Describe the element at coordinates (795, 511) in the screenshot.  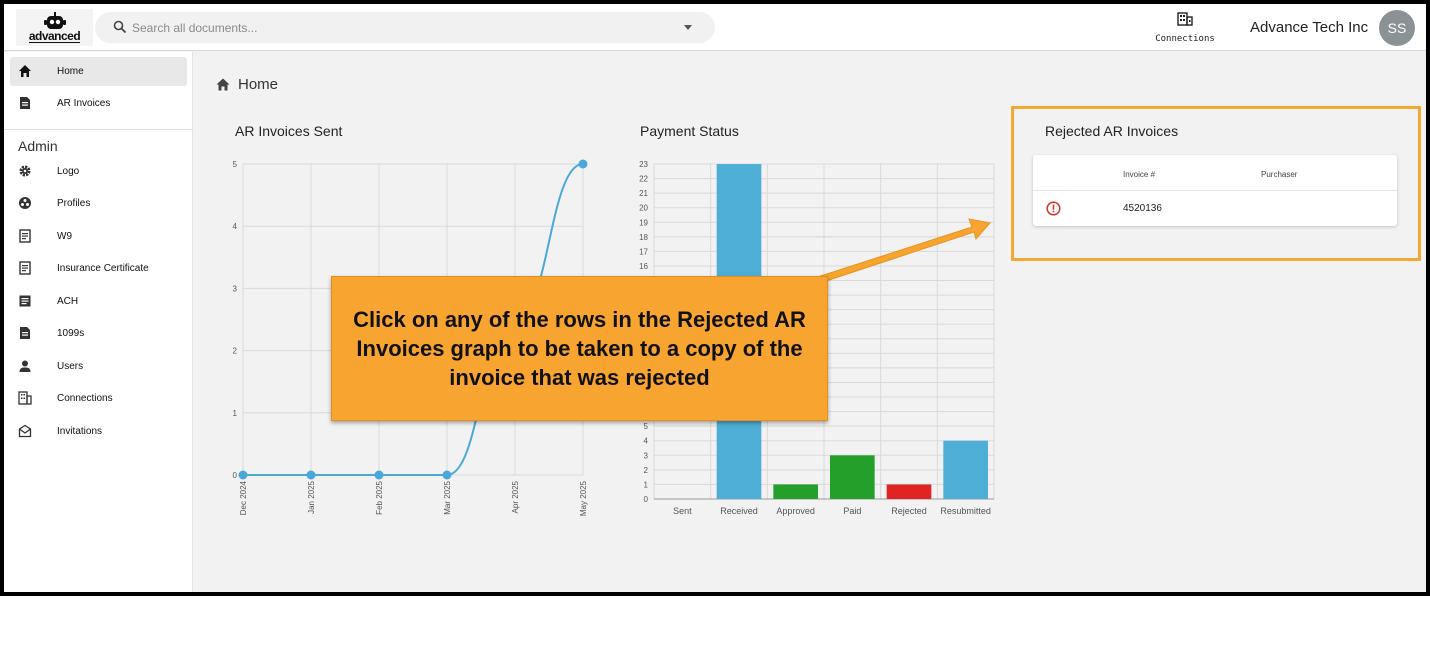
I see `x-tick-label: Approved` at that location.